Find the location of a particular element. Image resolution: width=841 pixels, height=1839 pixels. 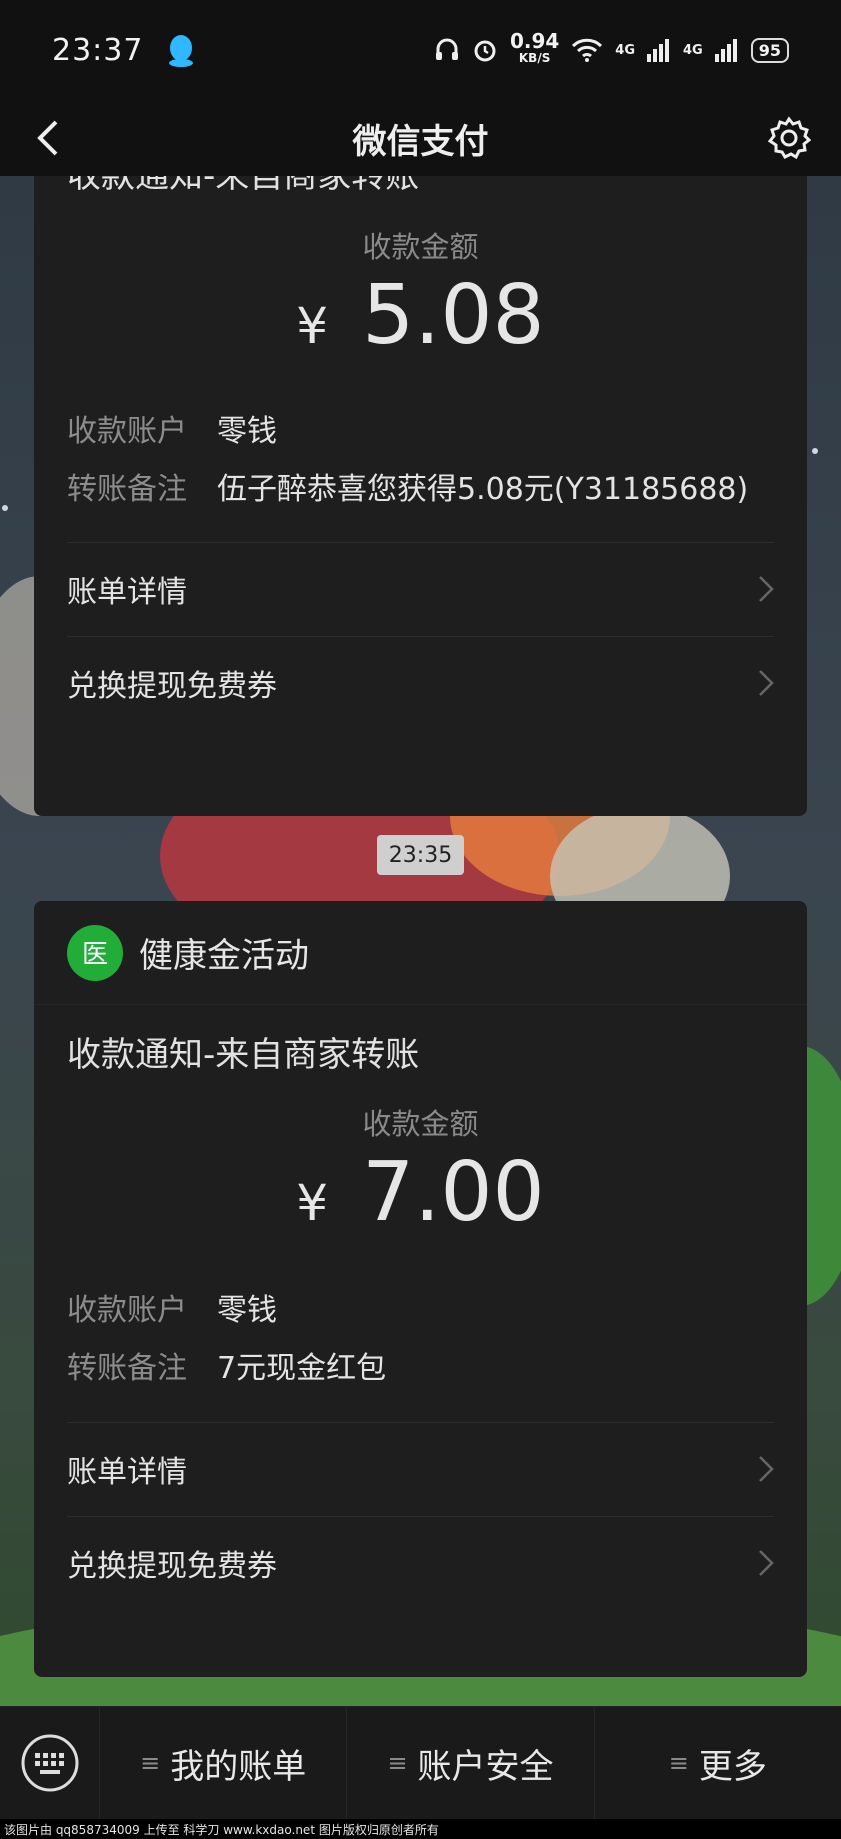

gear-icon is located at coordinates (789, 138).